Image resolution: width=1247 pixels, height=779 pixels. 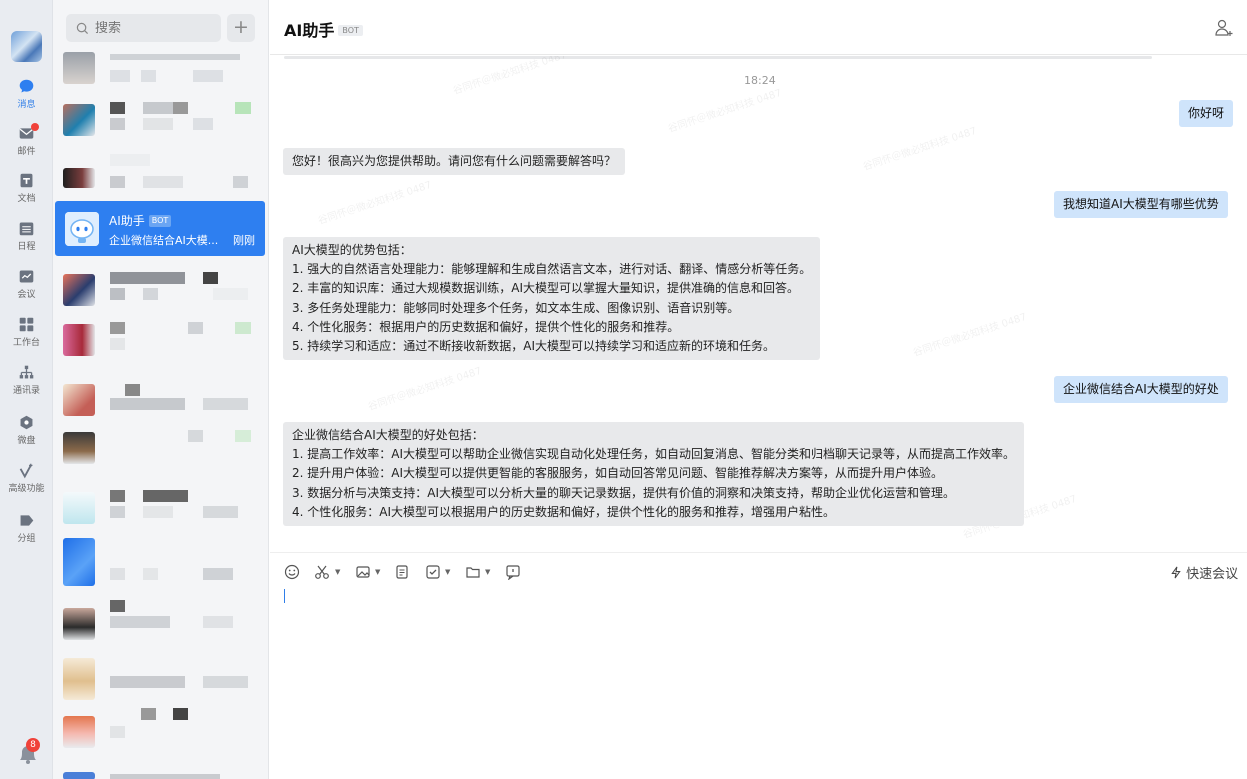 What do you see at coordinates (454, 162) in the screenshot?
I see `message-incoming: 您好！很高兴为您提供帮助。请问您有什么问题需要解答吗？` at bounding box center [454, 162].